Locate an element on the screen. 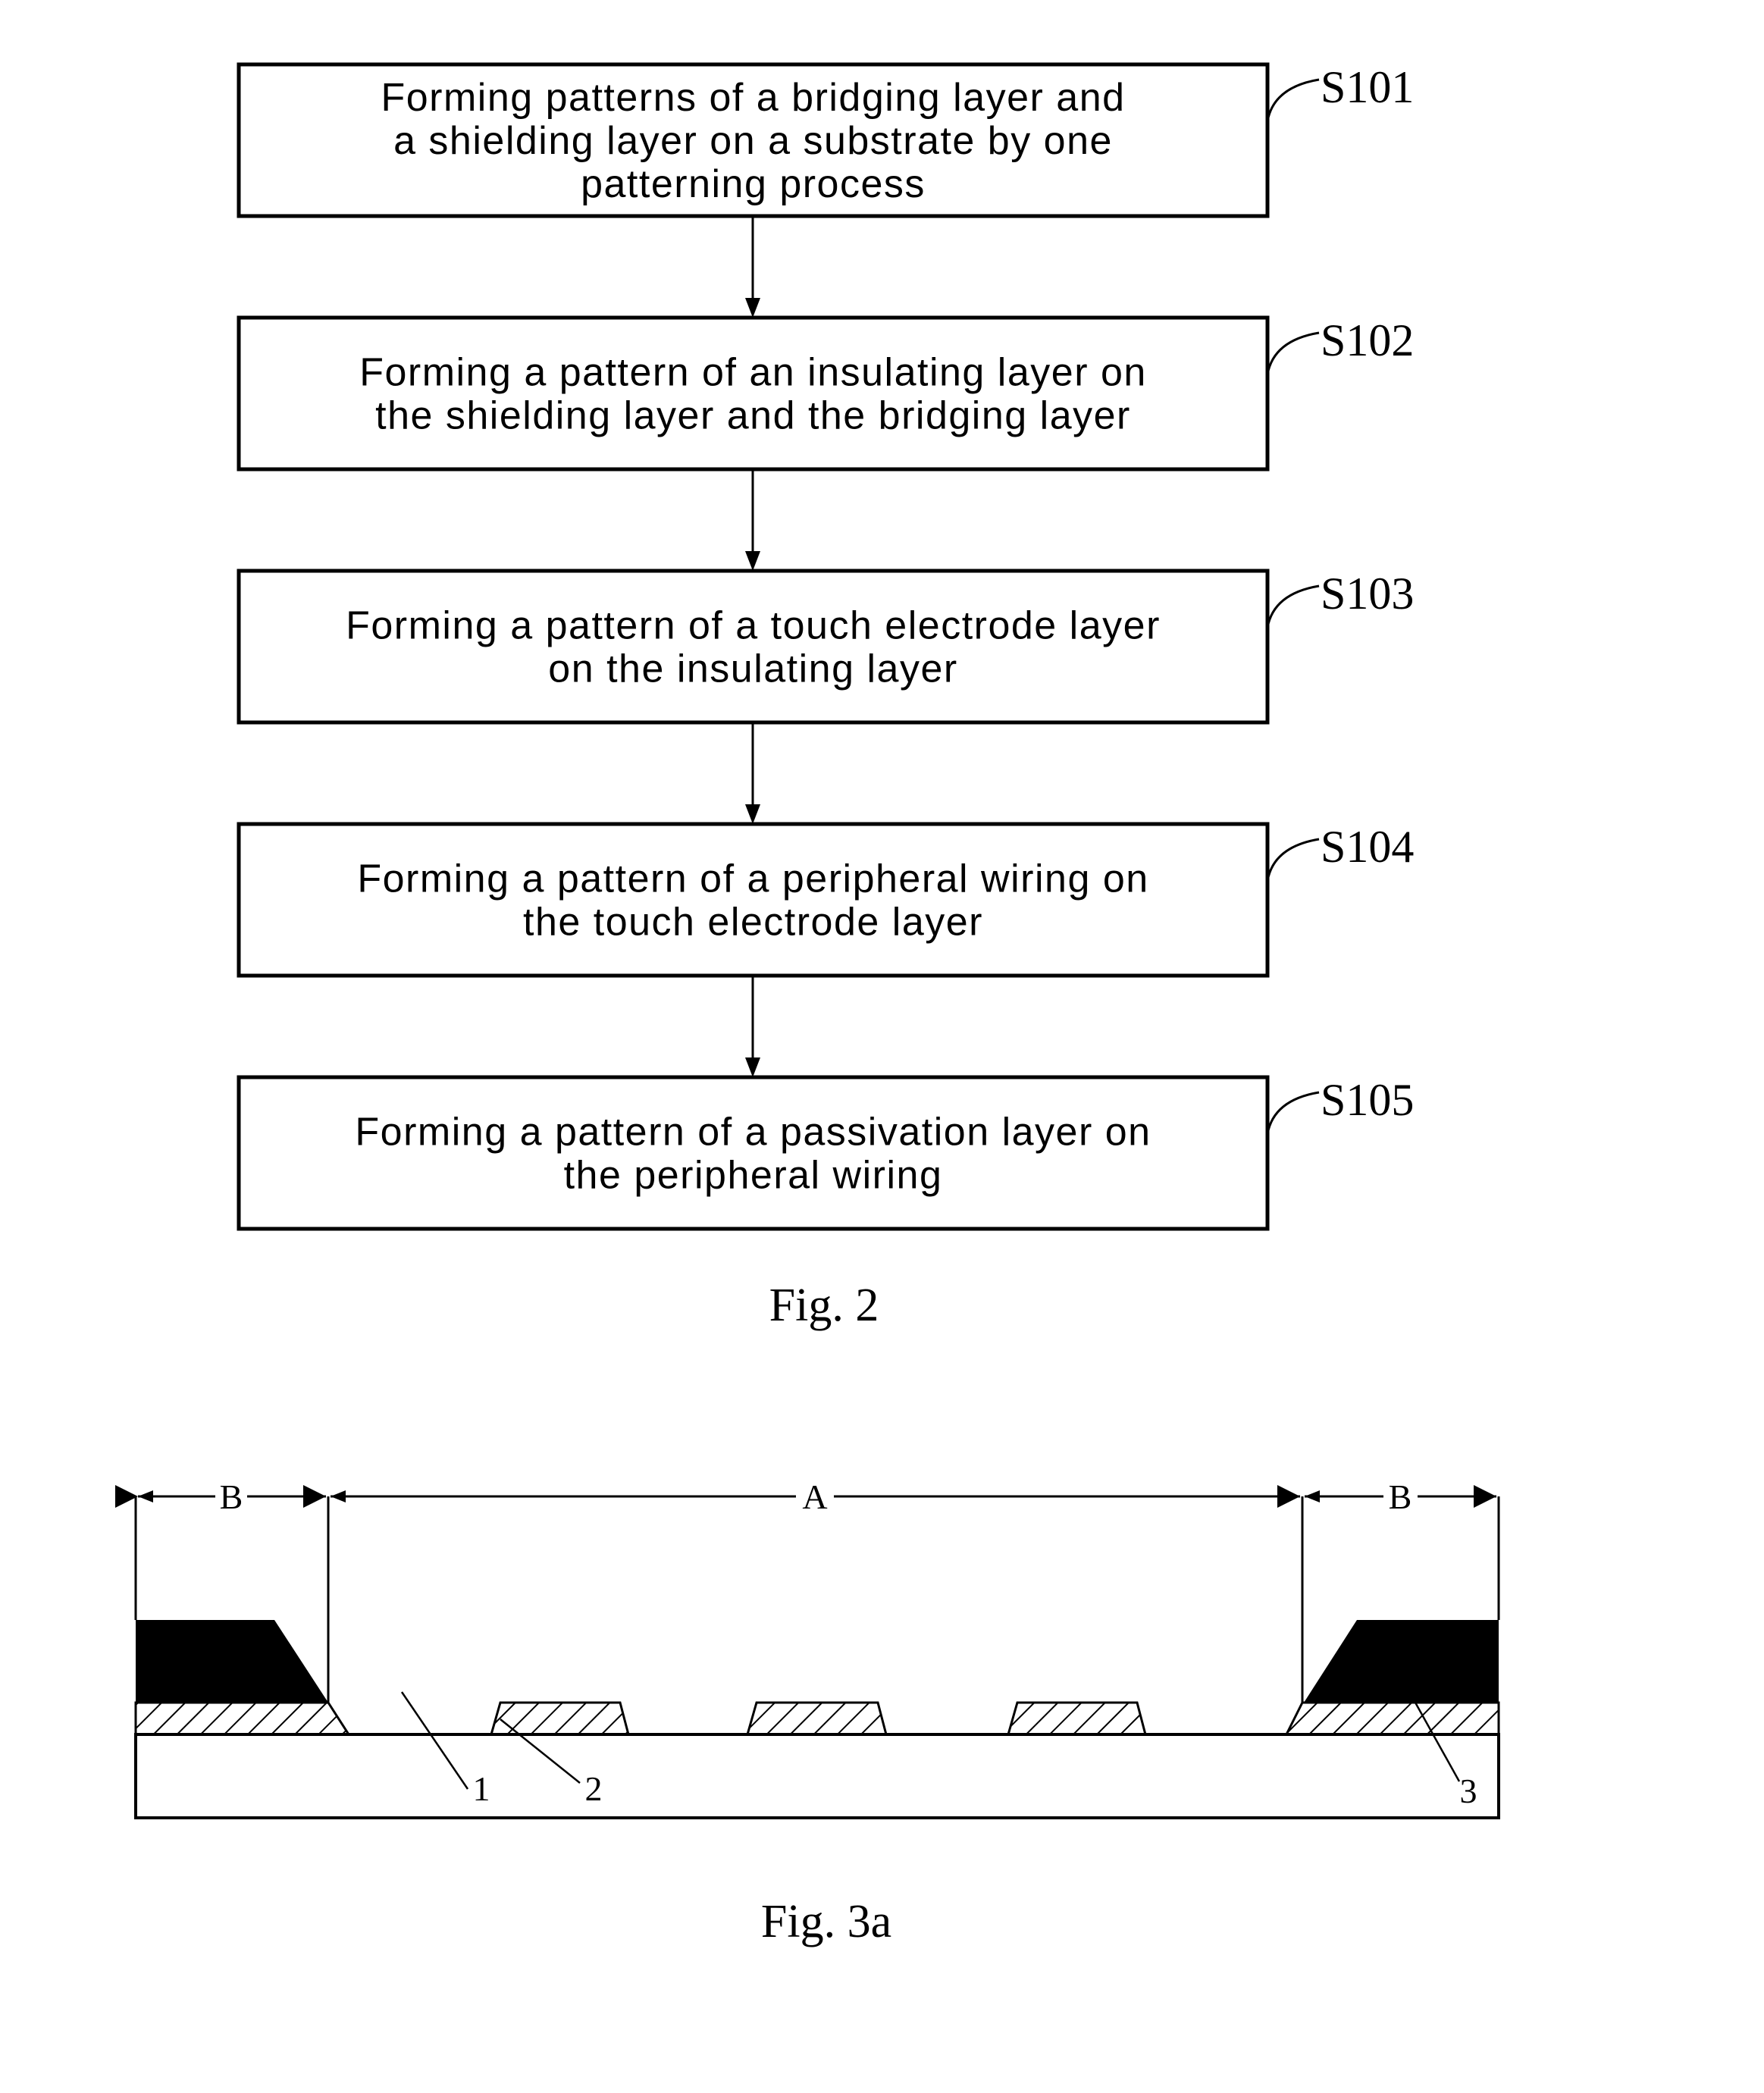 This screenshot has width=1764, height=2093. shielding-layer-left is located at coordinates (242, 1719).